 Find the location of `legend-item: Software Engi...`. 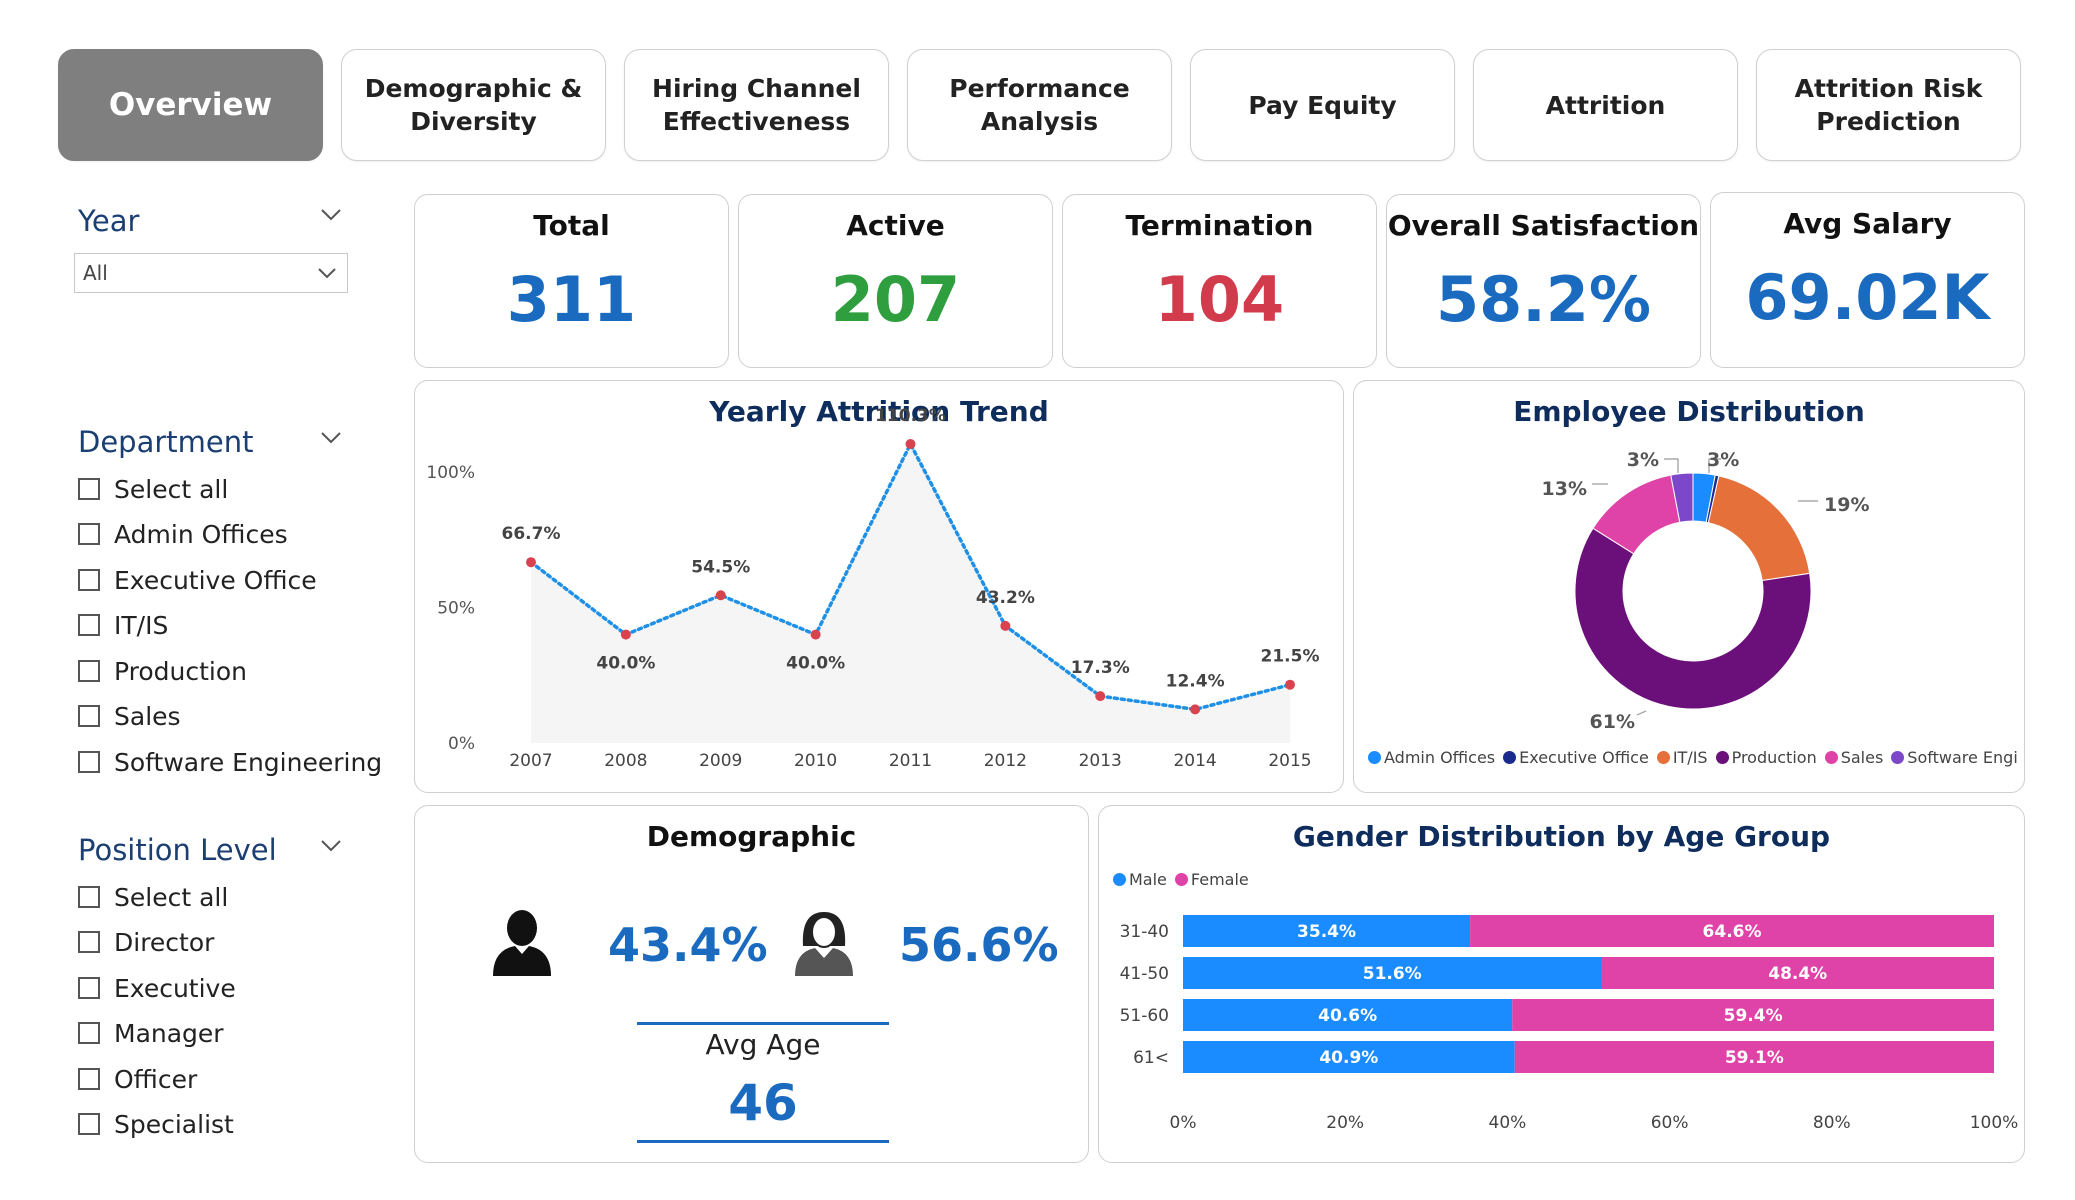

legend-item: Software Engi... is located at coordinates (1954, 757).